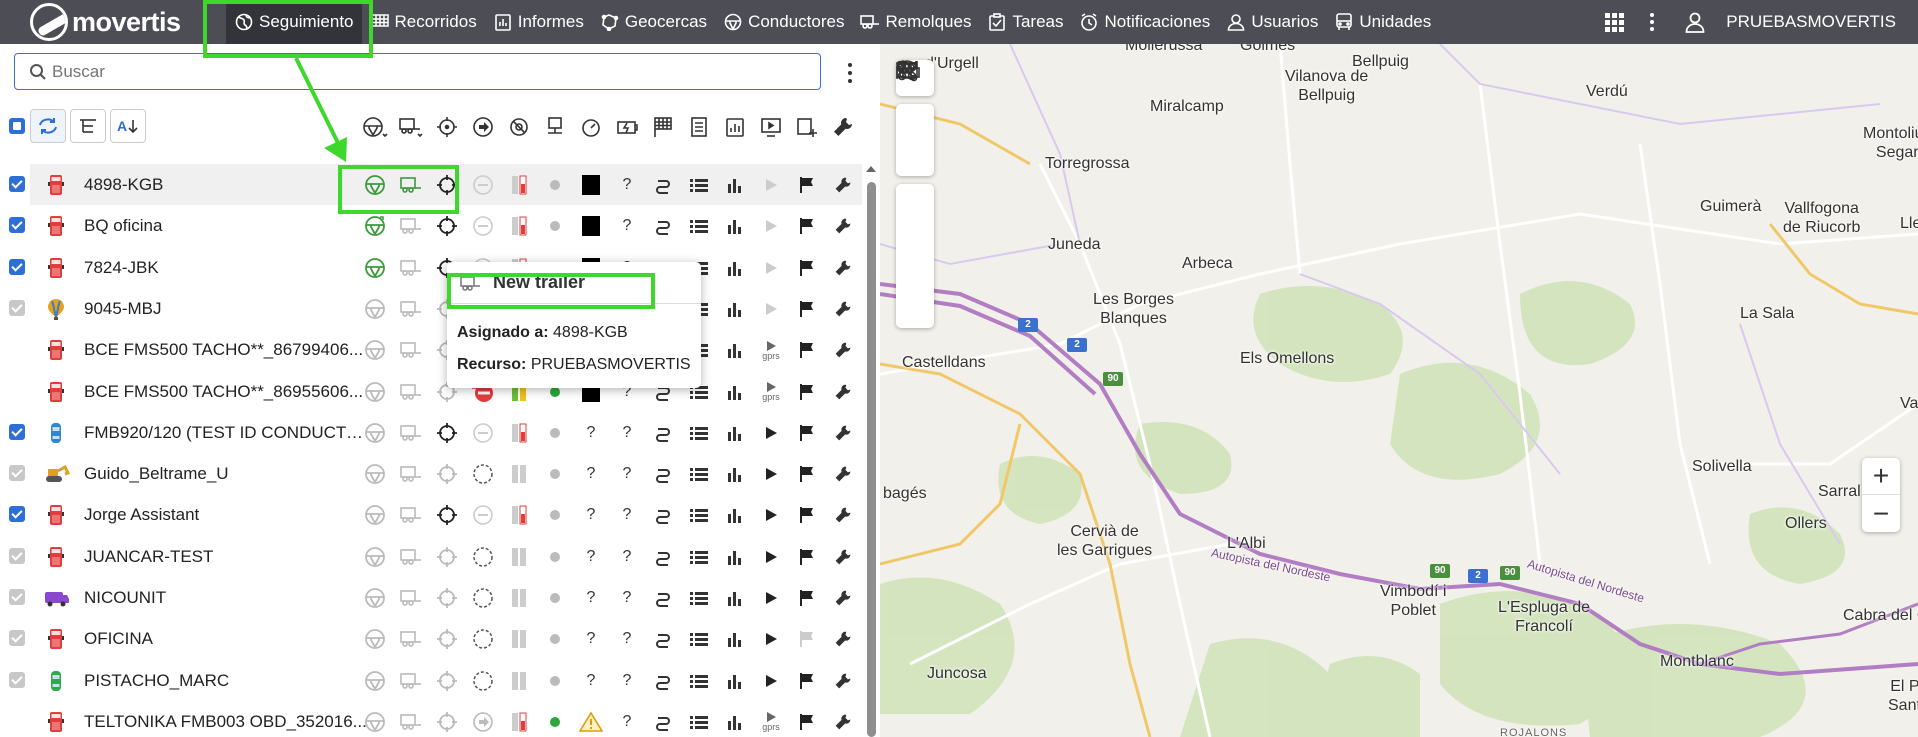 This screenshot has width=1918, height=737. Describe the element at coordinates (1881, 513) in the screenshot. I see `zoom-out-button: −` at that location.